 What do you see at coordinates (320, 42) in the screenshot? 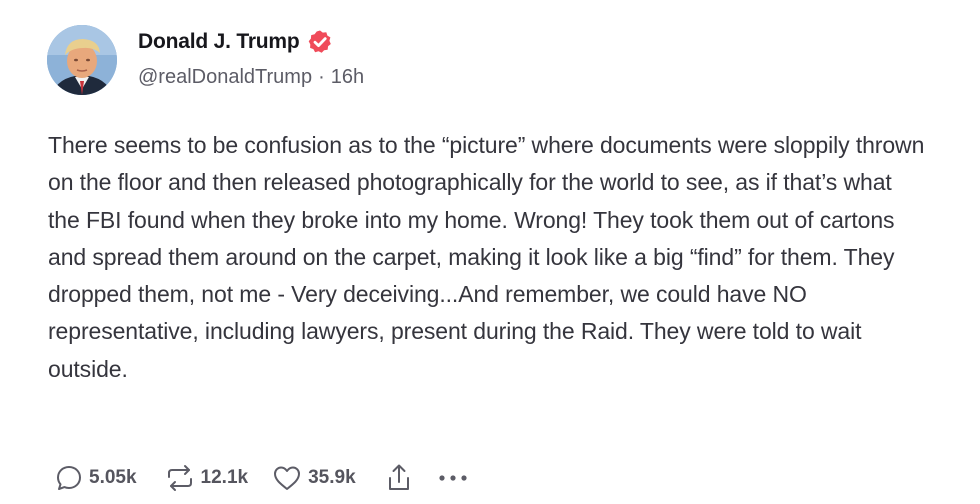
I see `verified-badge-icon` at bounding box center [320, 42].